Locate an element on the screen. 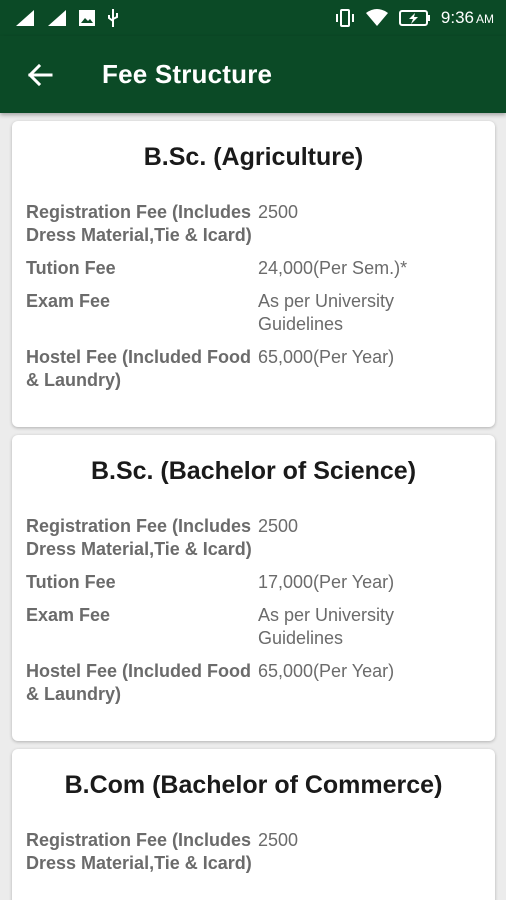  image-icon is located at coordinates (87, 18).